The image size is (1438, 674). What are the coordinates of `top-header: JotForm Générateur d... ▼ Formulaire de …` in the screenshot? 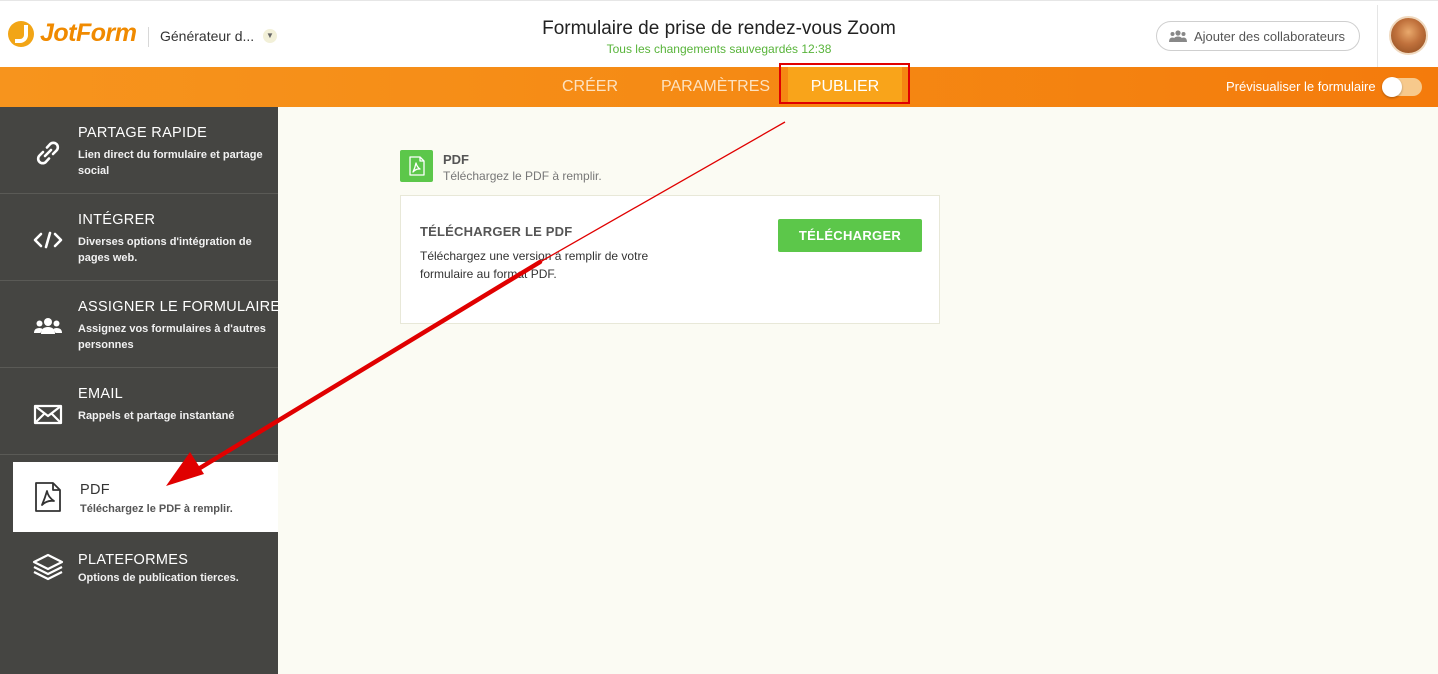 It's located at (719, 34).